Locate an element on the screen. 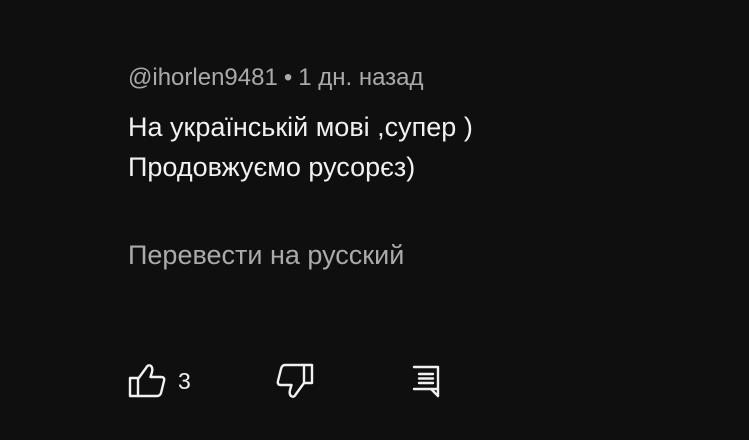 The height and width of the screenshot is (440, 749). comment-action-bar: 3 is located at coordinates (298, 381).